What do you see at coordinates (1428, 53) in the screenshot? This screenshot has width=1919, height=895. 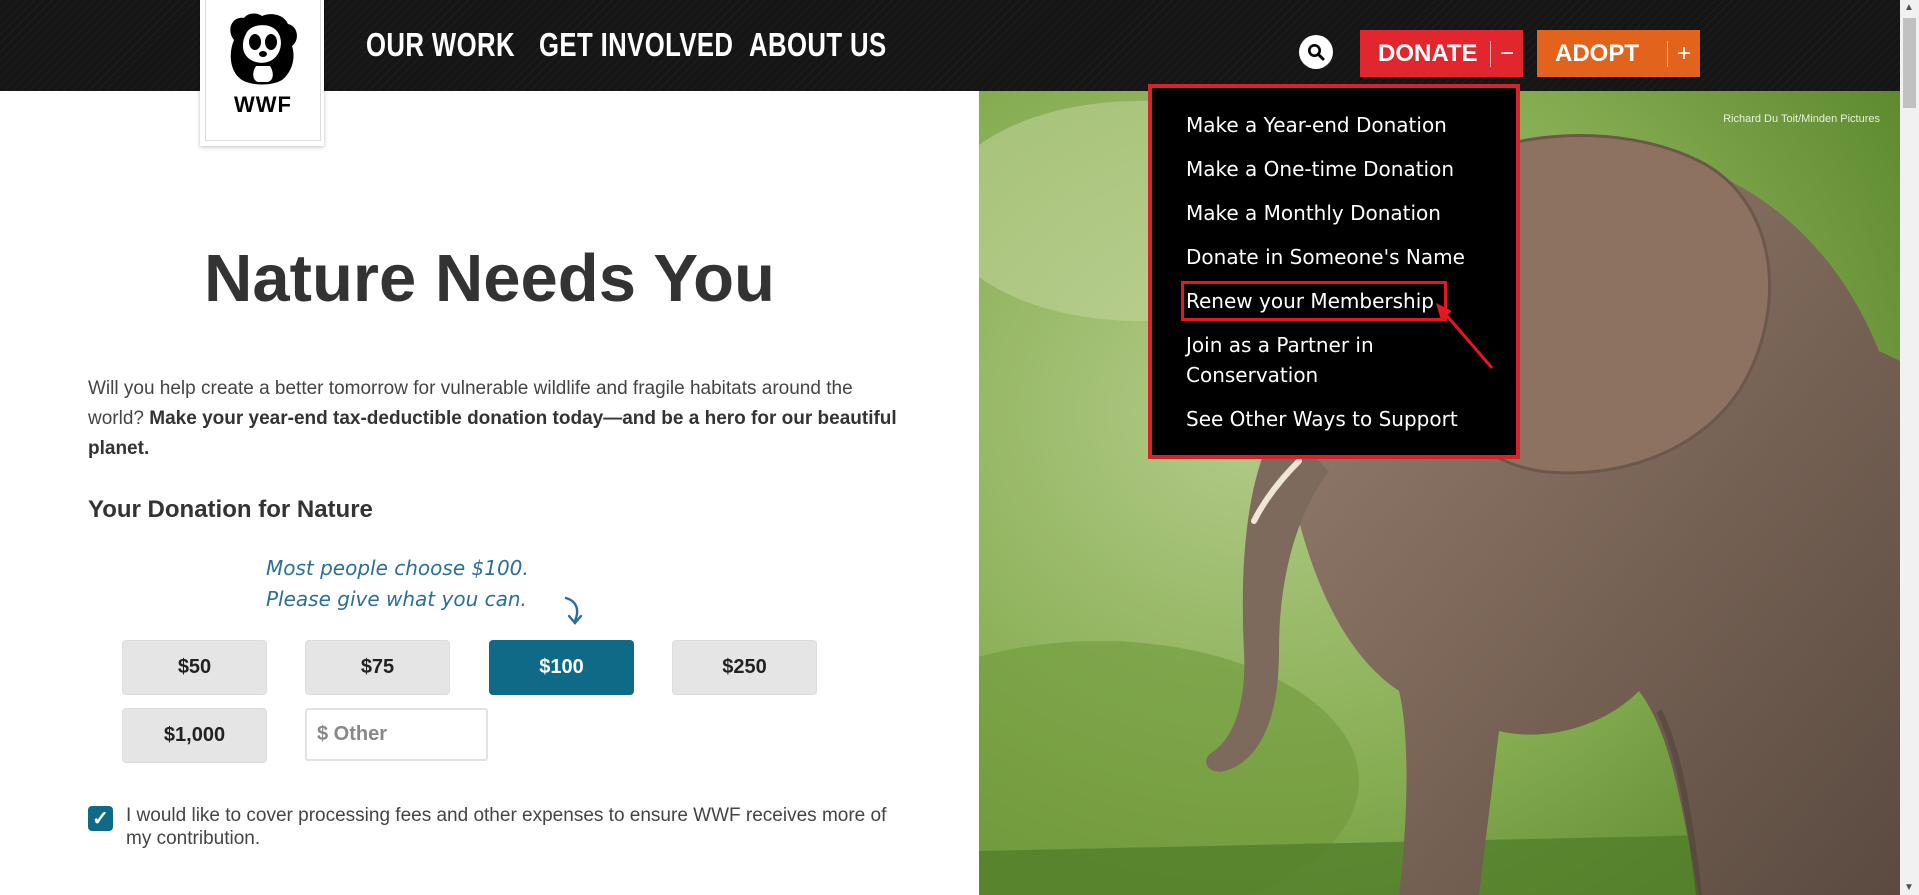 I see `donate-label: DONATE` at bounding box center [1428, 53].